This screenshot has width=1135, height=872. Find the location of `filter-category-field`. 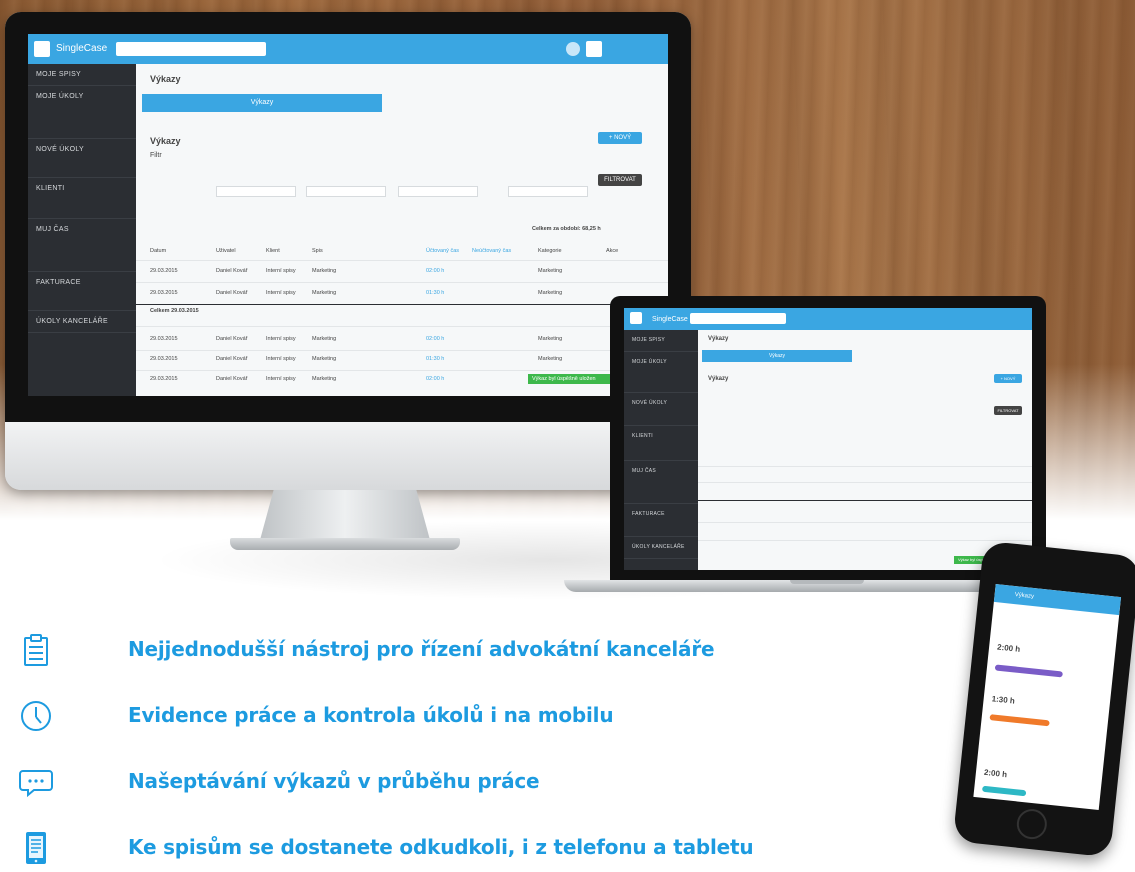

filter-category-field is located at coordinates (548, 191).